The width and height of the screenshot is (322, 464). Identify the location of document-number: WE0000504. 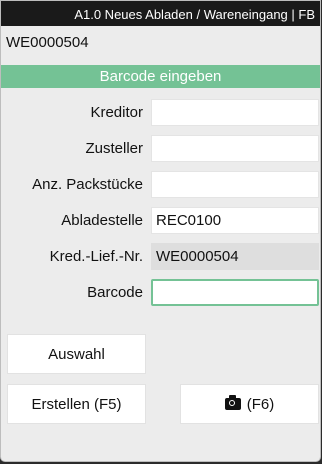
(47, 42).